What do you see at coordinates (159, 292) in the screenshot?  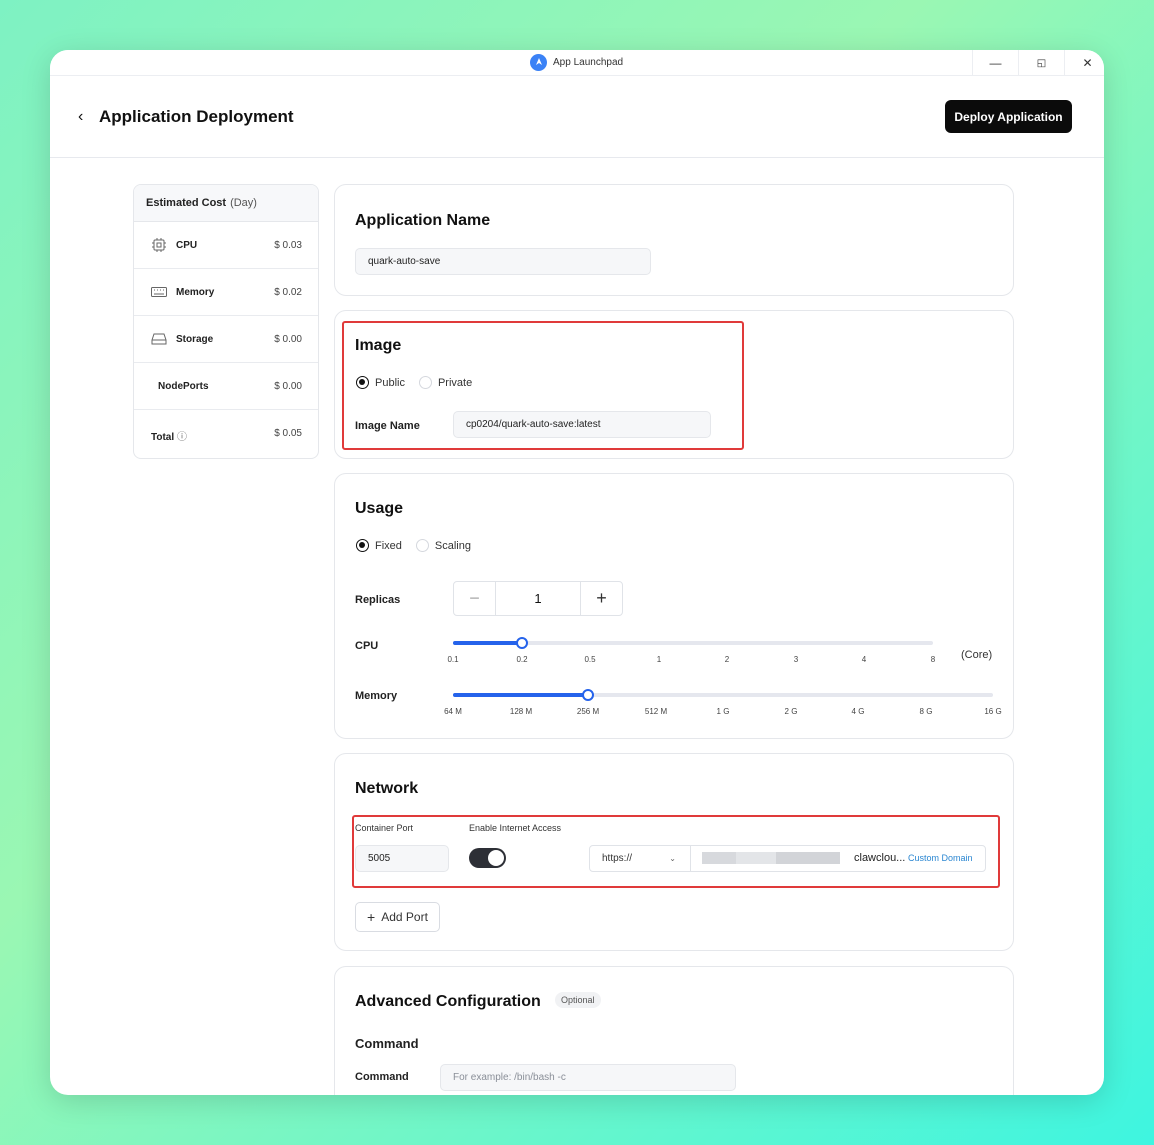 I see `memory-icon` at bounding box center [159, 292].